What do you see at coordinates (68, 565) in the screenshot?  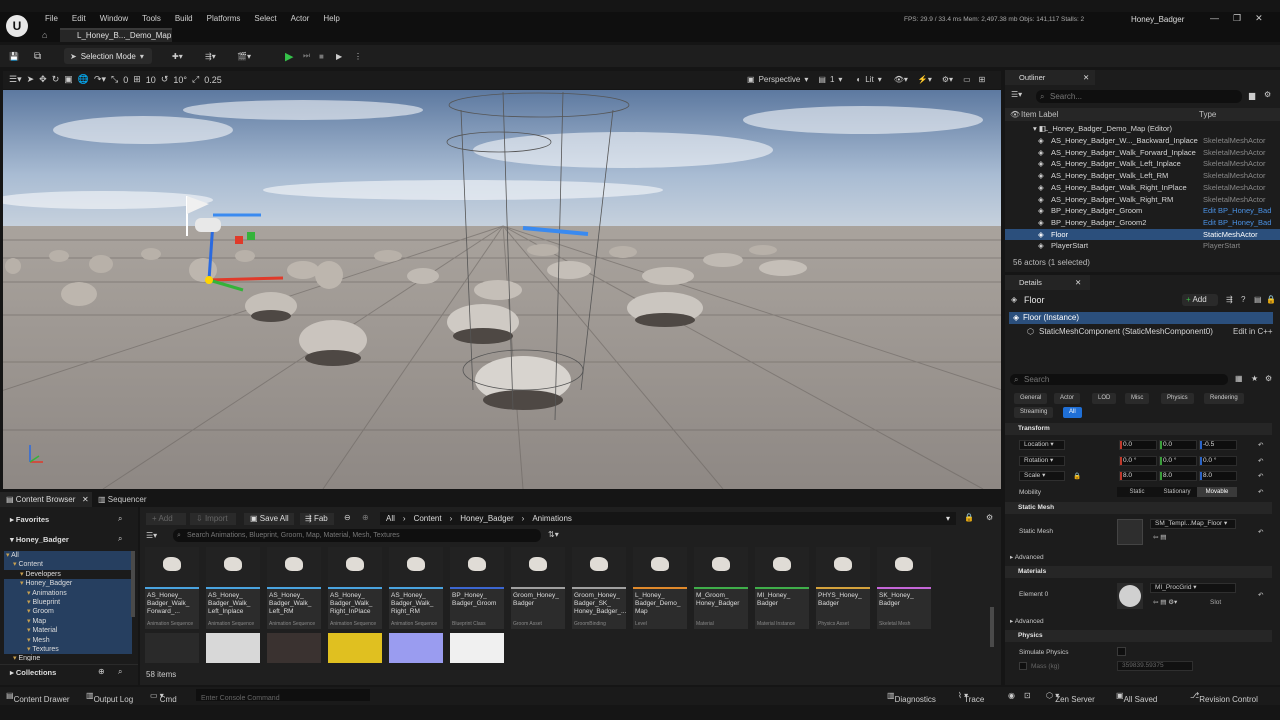 I see `folder-item: ▾ Content` at bounding box center [68, 565].